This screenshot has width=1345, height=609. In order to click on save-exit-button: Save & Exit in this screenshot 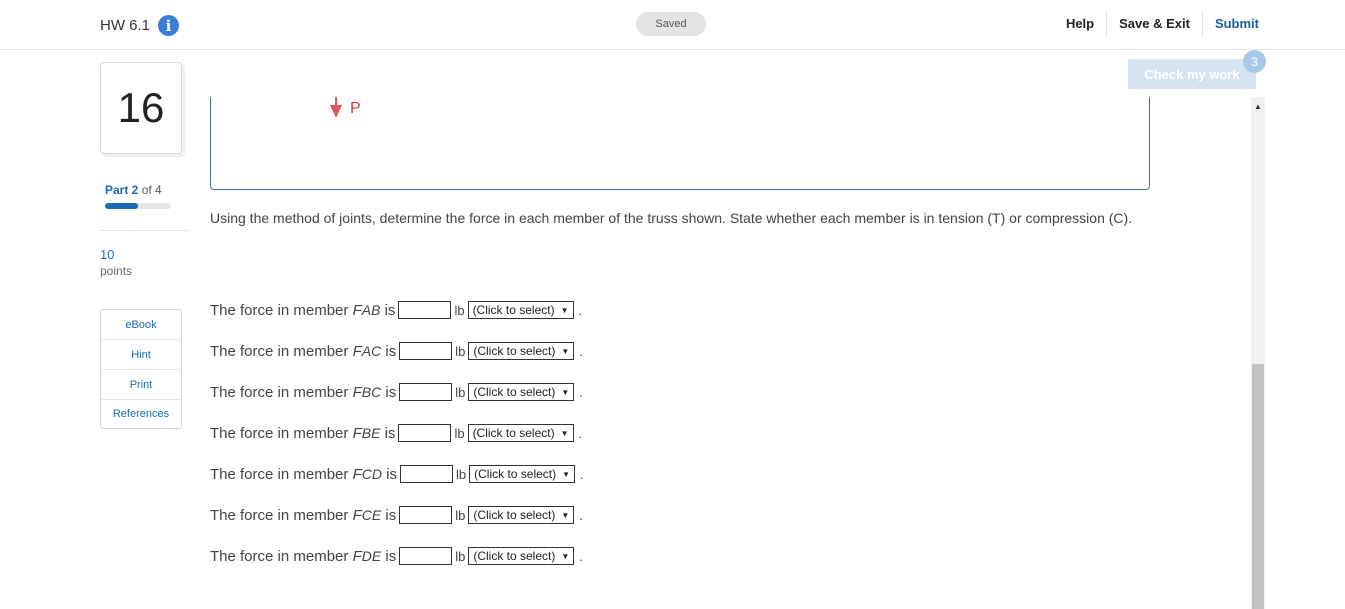, I will do `click(1155, 24)`.